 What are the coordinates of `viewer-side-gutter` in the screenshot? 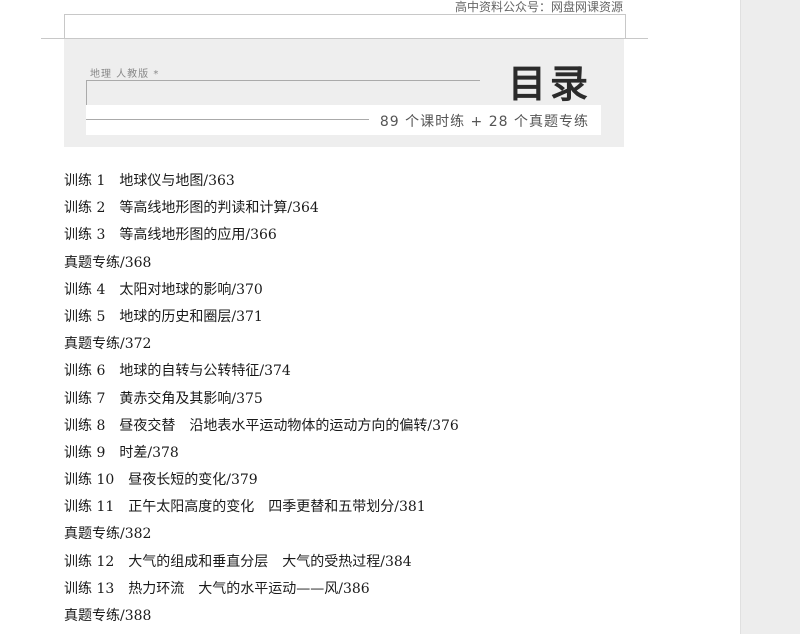 It's located at (770, 317).